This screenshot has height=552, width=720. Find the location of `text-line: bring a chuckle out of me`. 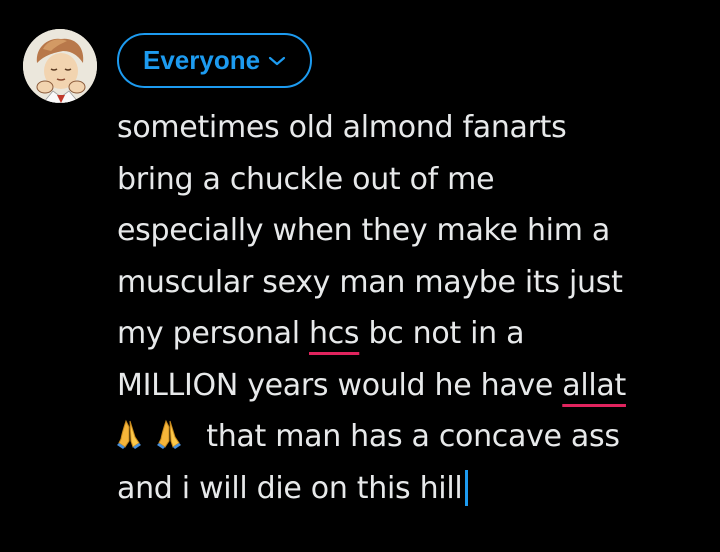

text-line: bring a chuckle out of me is located at coordinates (306, 179).